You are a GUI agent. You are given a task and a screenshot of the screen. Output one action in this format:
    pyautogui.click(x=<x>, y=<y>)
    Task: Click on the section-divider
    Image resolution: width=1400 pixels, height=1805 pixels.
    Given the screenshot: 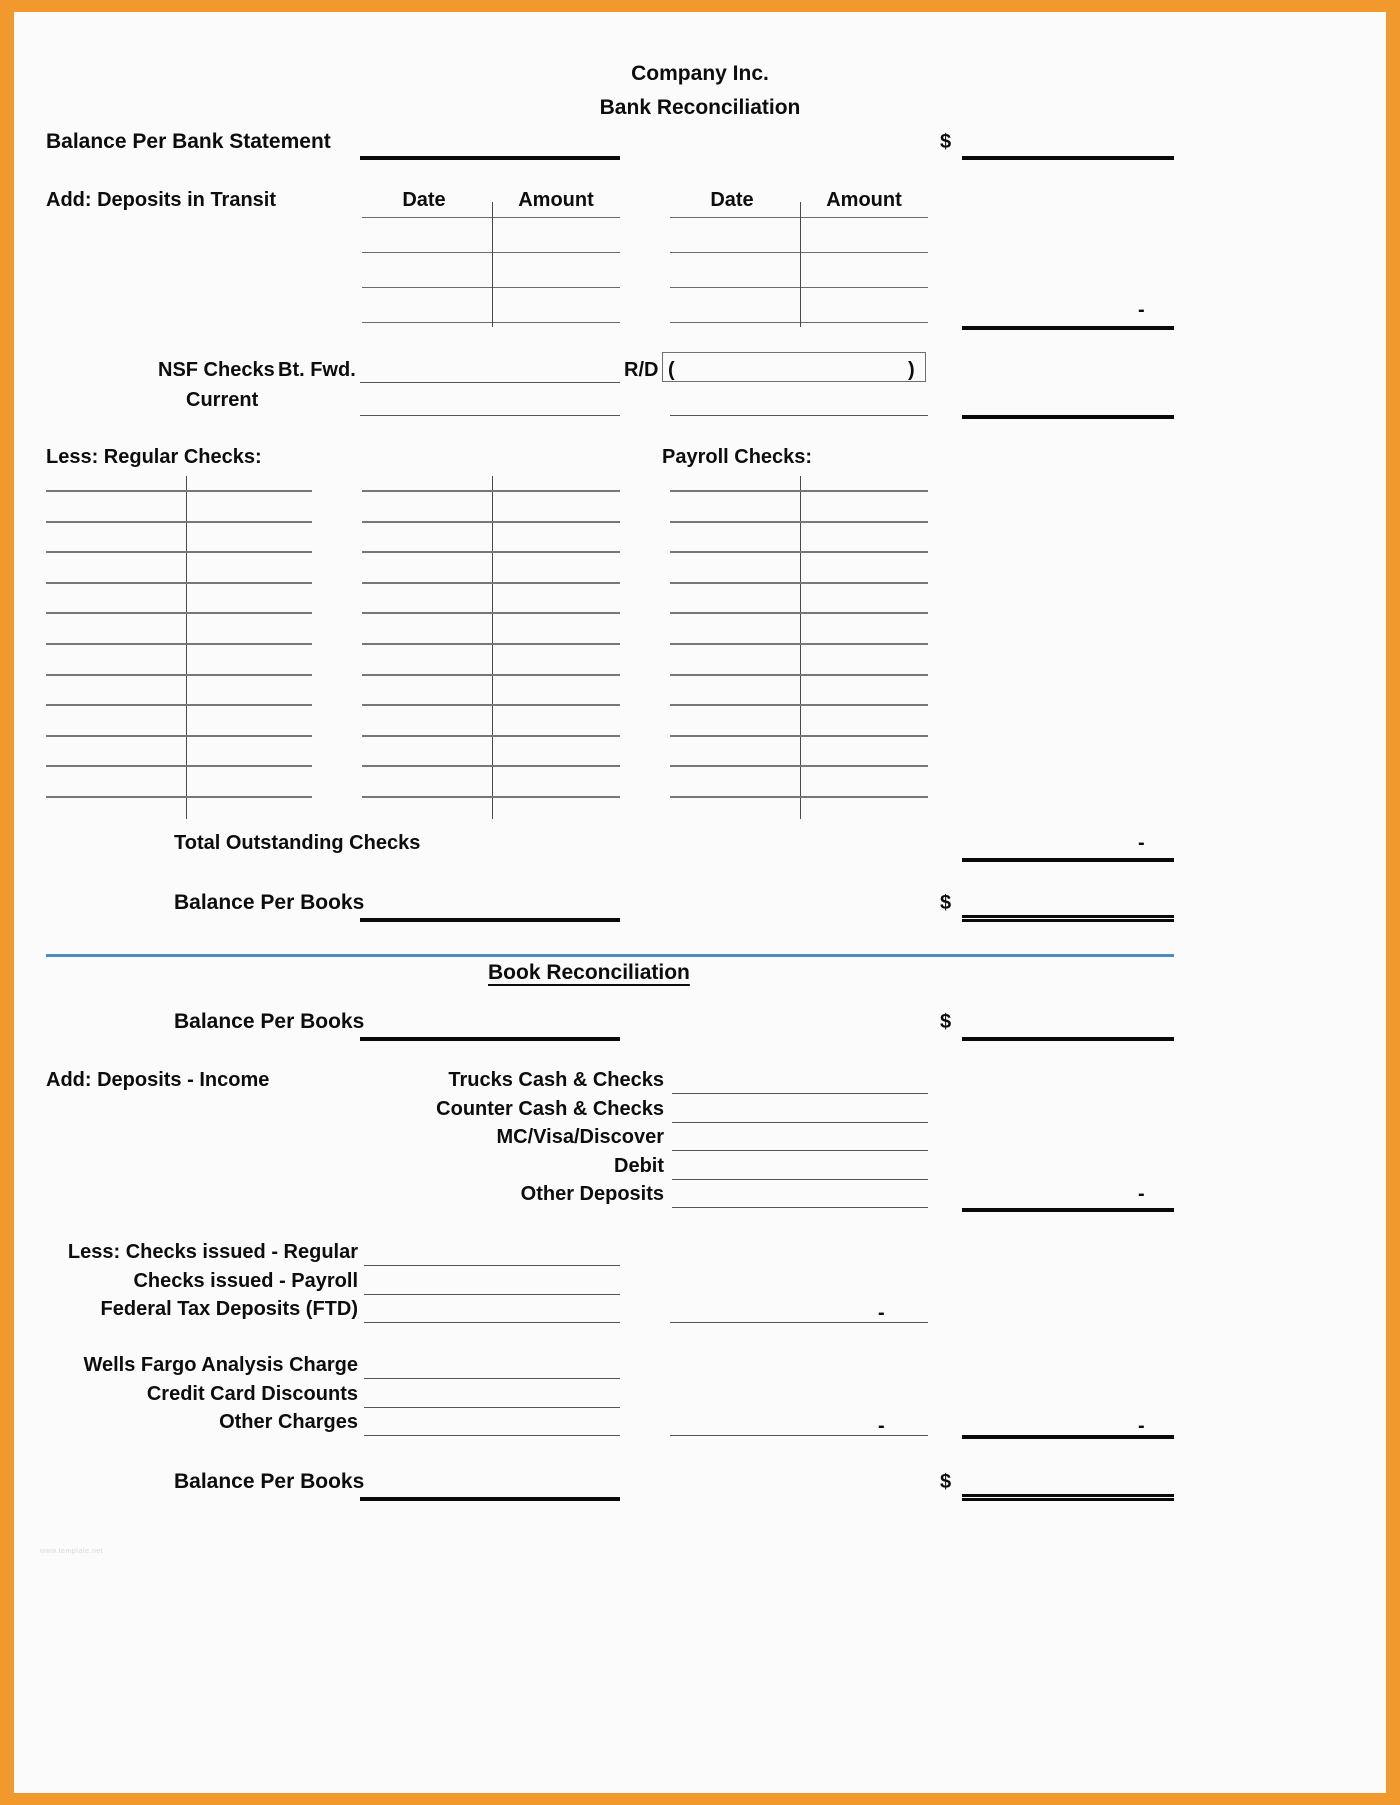 What is the action you would take?
    pyautogui.click(x=610, y=955)
    